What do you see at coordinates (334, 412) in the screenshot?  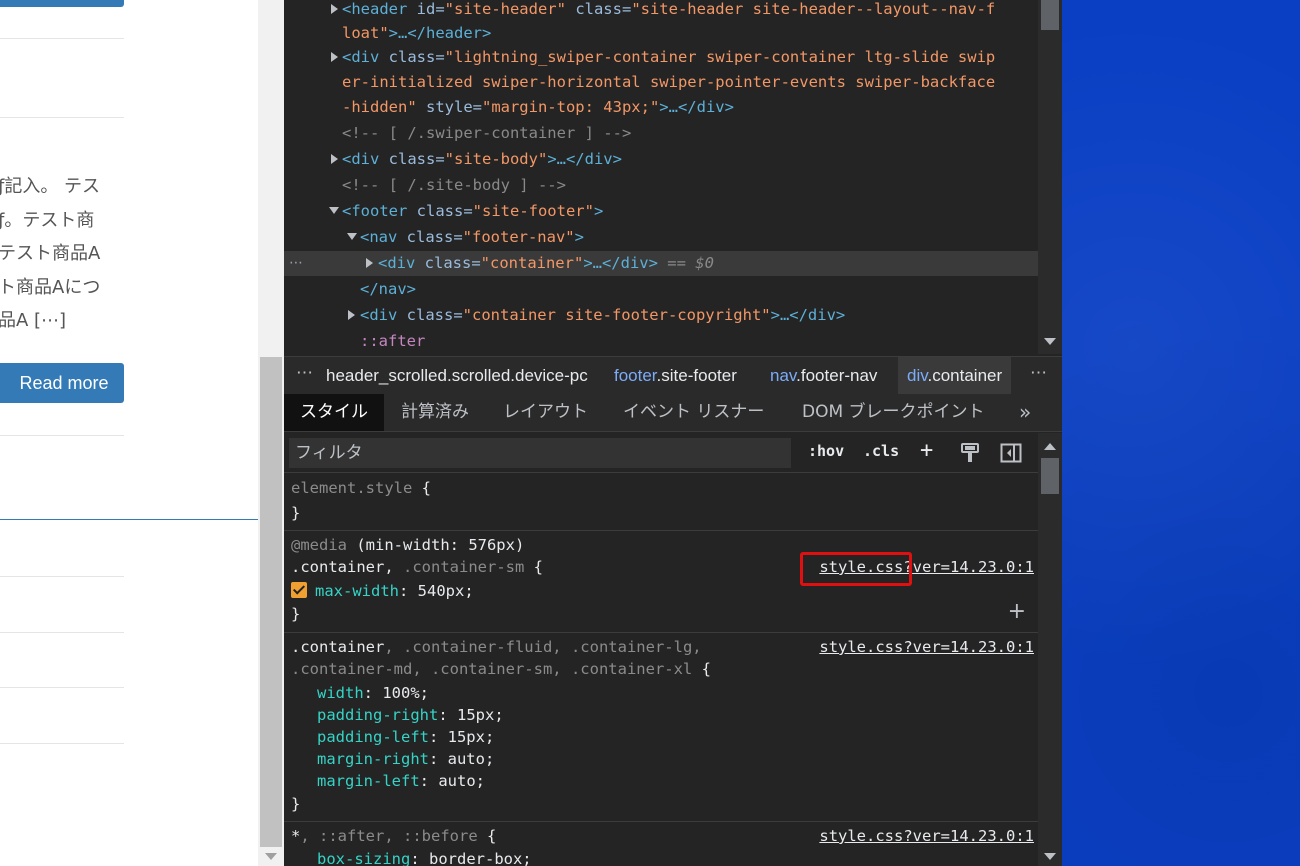 I see `tab-styles: スタイル` at bounding box center [334, 412].